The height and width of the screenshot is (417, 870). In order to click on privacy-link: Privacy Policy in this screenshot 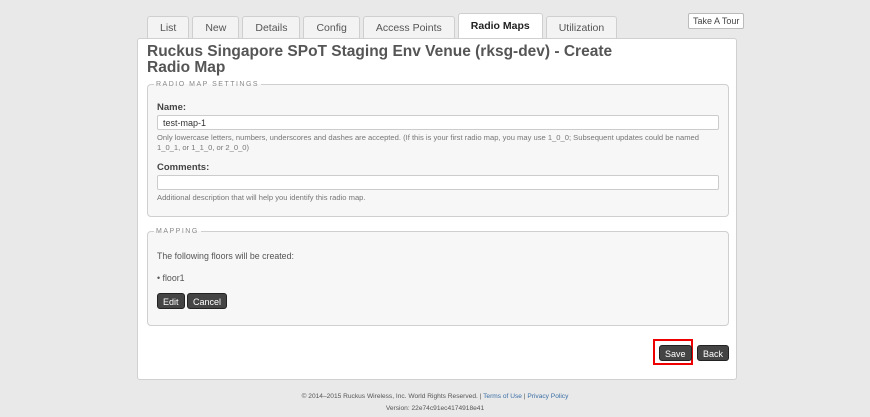, I will do `click(547, 396)`.